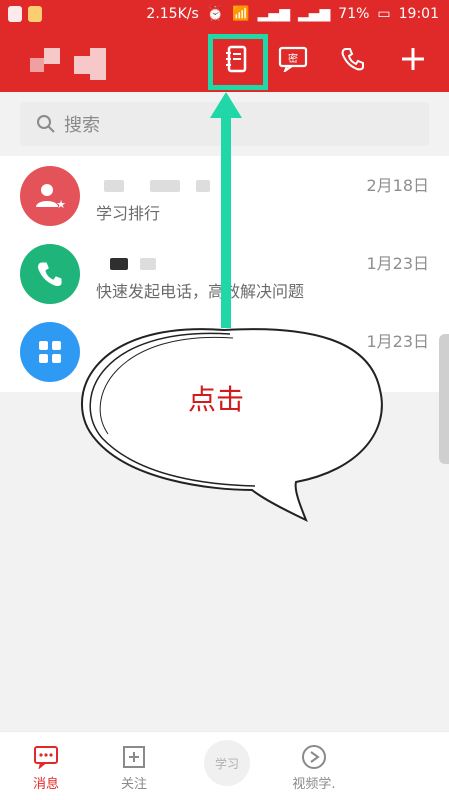 This screenshot has width=449, height=800. What do you see at coordinates (25, 14) in the screenshot?
I see `status-left` at bounding box center [25, 14].